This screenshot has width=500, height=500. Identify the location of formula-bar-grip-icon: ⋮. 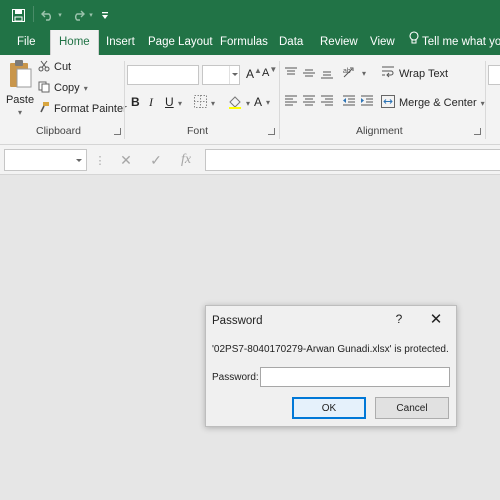
(100, 160).